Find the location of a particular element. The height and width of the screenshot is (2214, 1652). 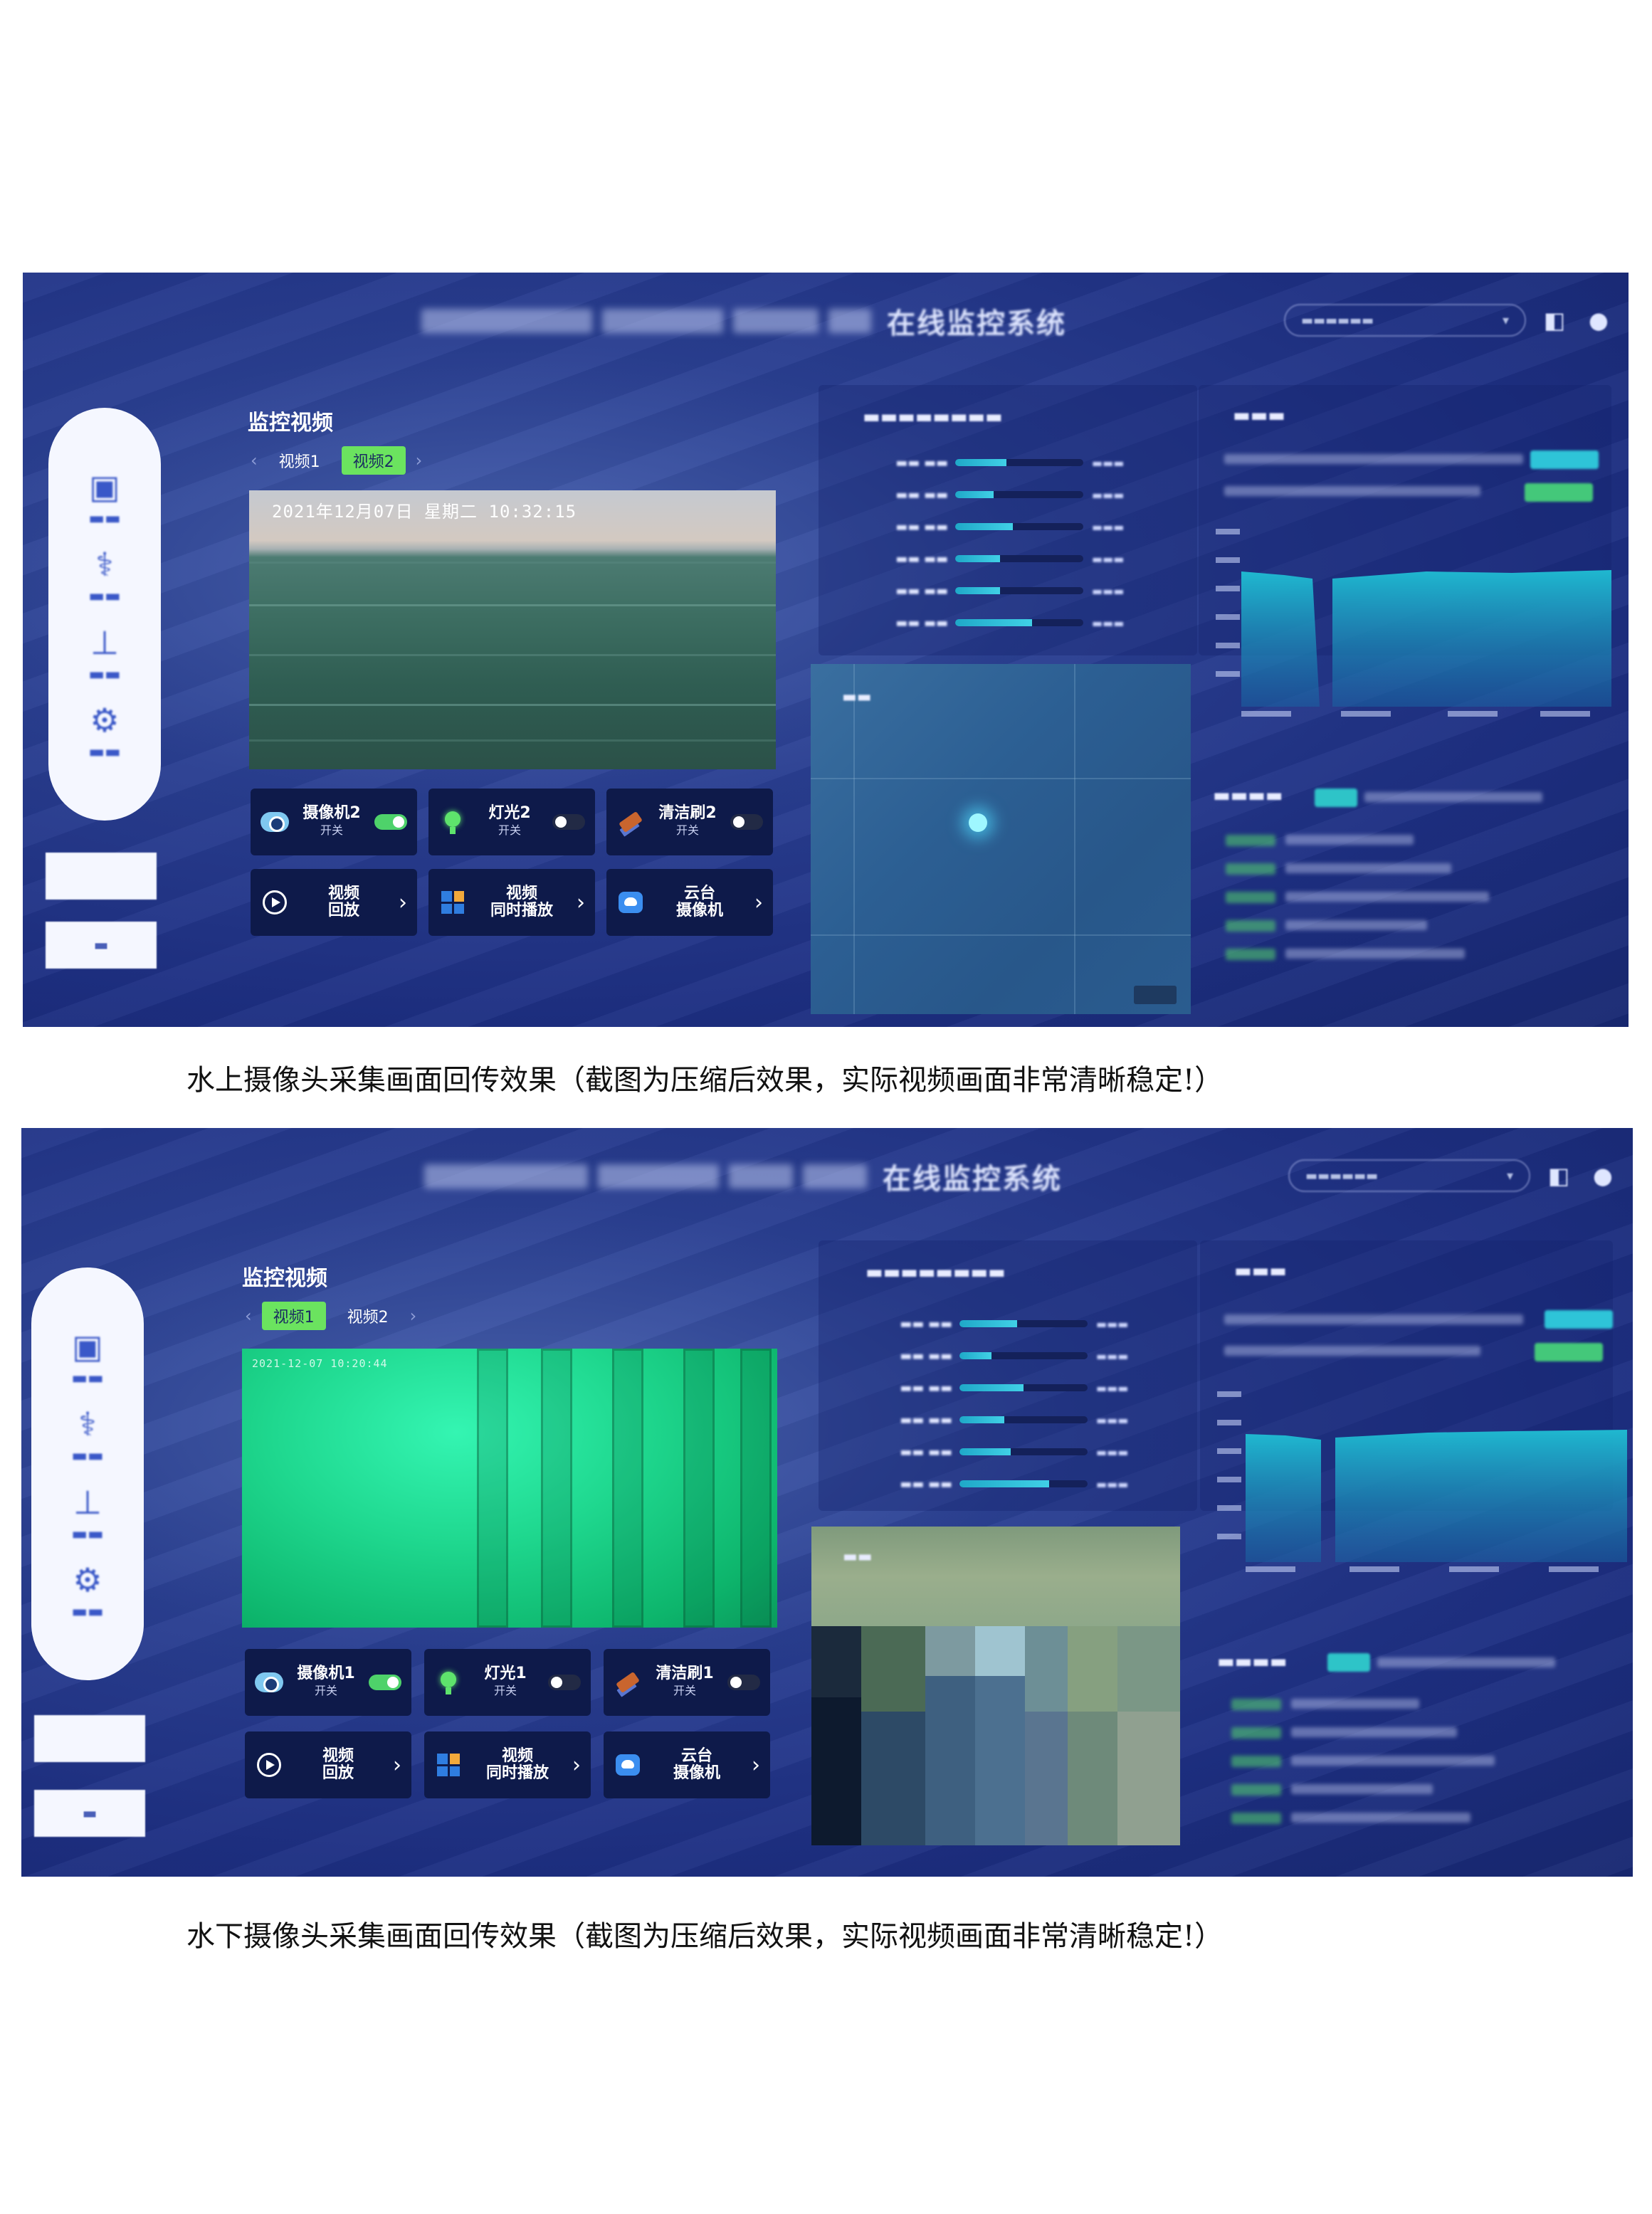

device-status-title-blurred: ▬▬▬▬ is located at coordinates (1252, 1661).